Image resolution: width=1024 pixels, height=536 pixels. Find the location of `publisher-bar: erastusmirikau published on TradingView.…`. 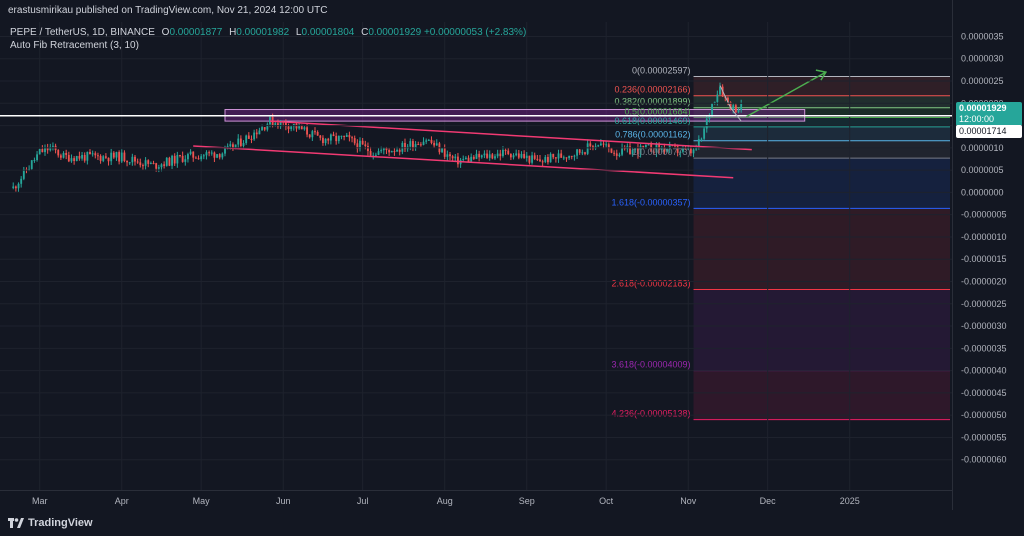

publisher-bar: erastusmirikau published on TradingView.… is located at coordinates (512, 11).